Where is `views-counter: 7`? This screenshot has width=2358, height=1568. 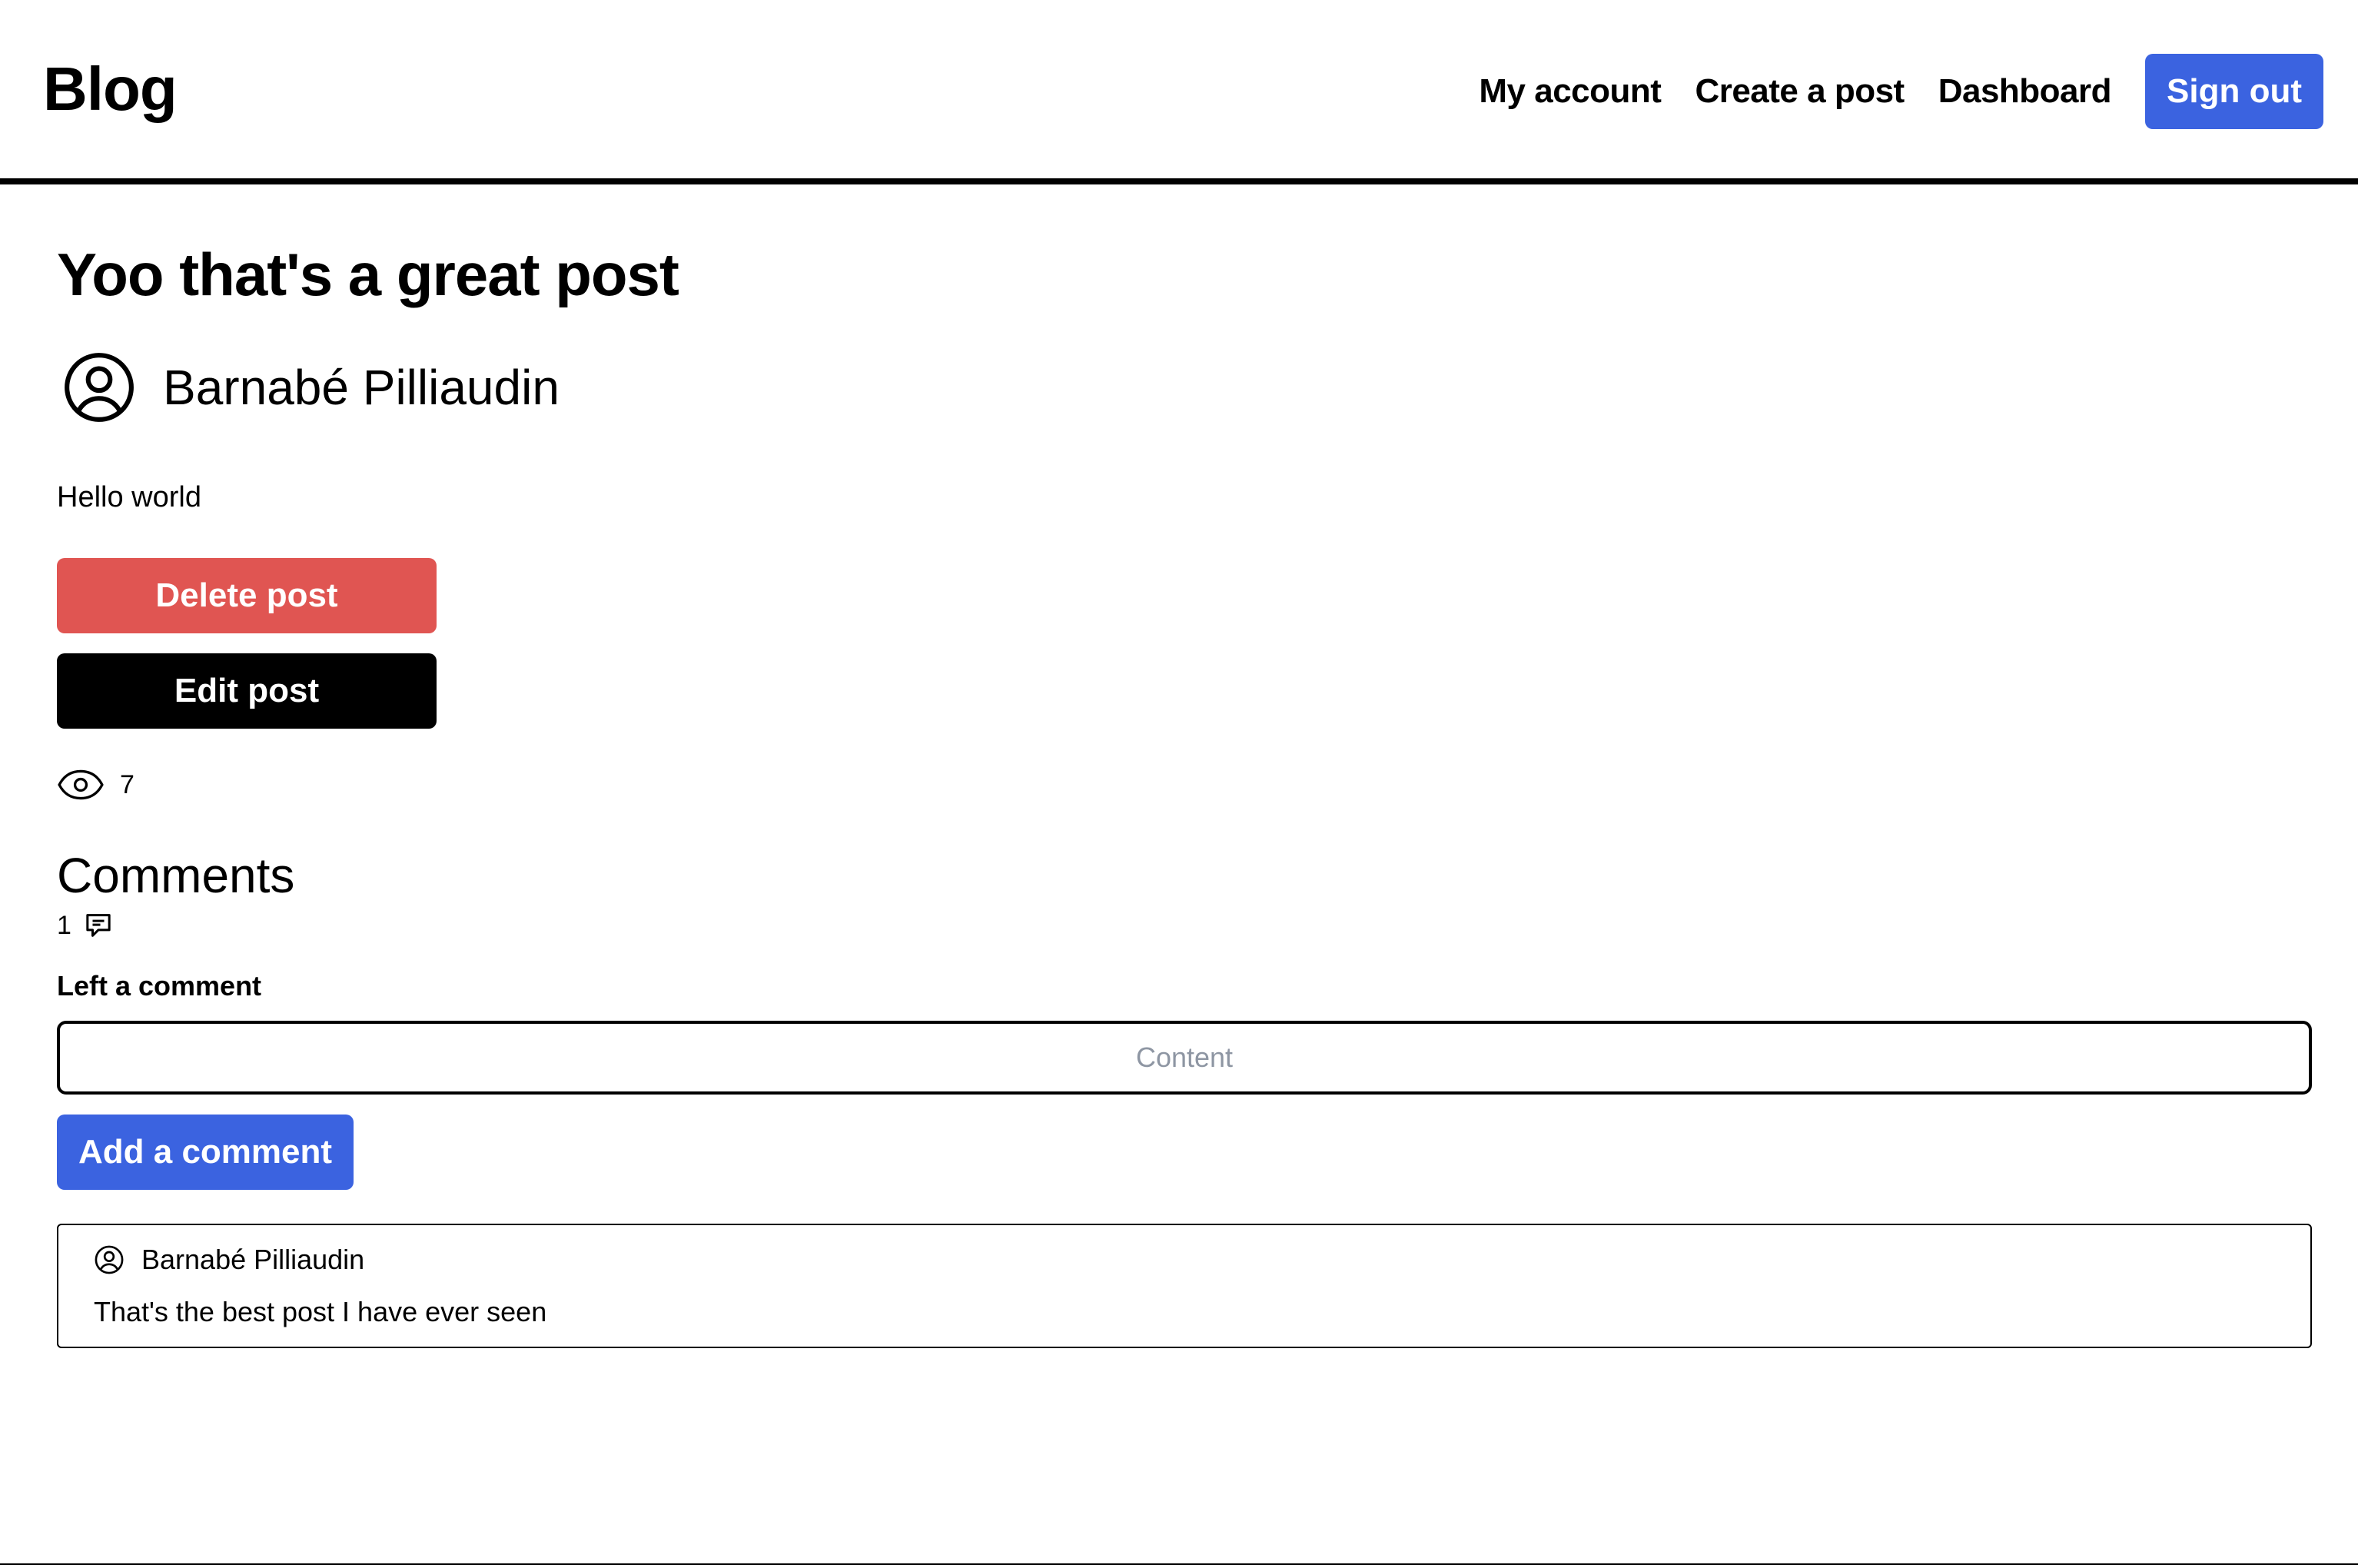
views-counter: 7 is located at coordinates (96, 785).